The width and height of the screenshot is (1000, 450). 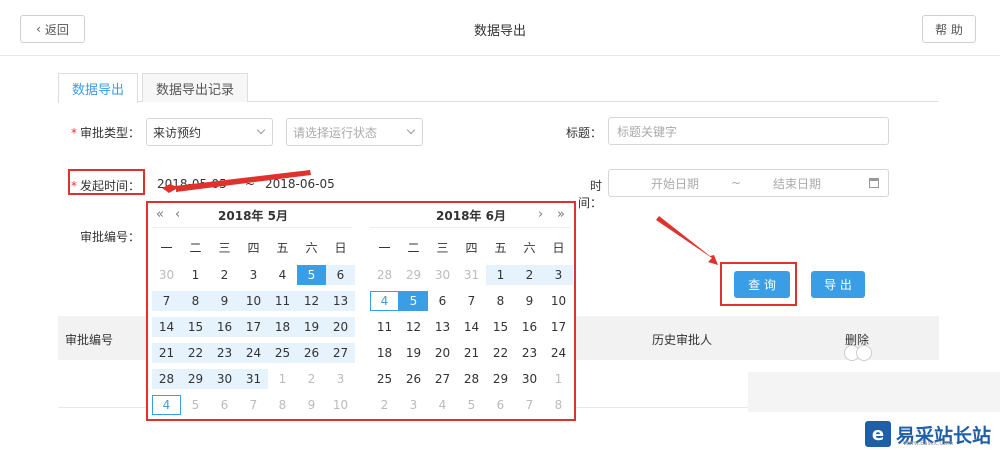 I want to click on title-label: 标题：, so click(x=583, y=133).